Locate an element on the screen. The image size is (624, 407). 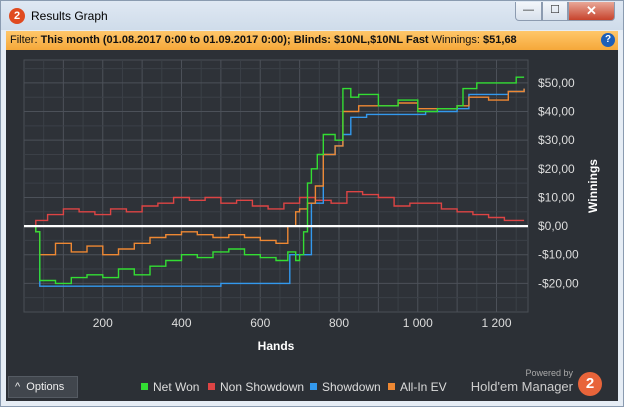
x-tick-label: 1 000 is located at coordinates (418, 323).